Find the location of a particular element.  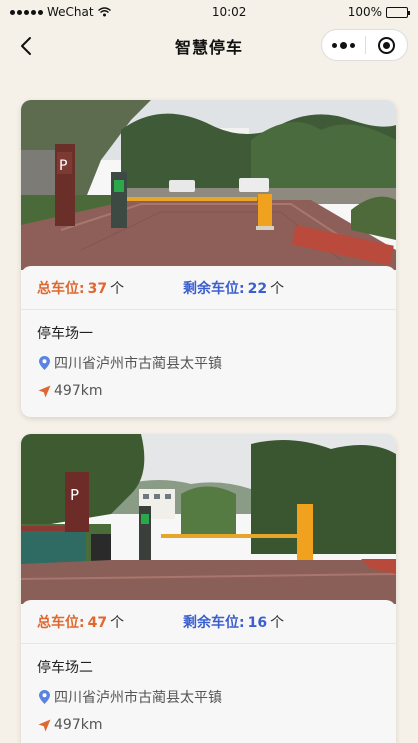

chevron-left-icon is located at coordinates (26, 46).